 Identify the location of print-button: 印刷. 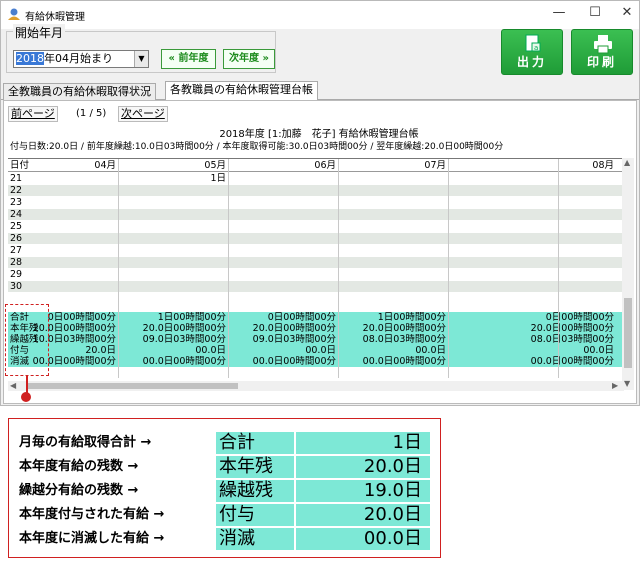
(602, 52).